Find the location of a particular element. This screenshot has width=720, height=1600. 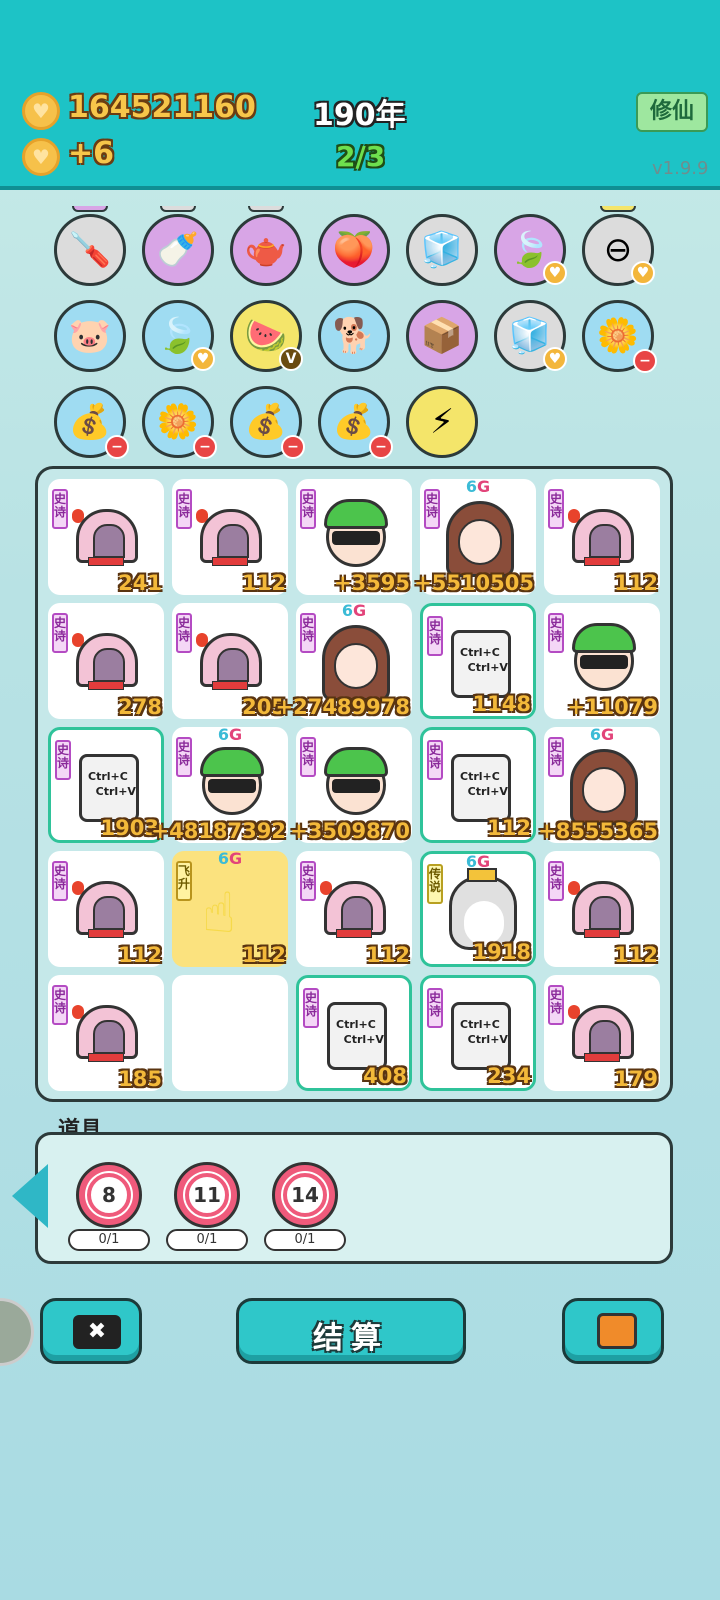

gravy-boat-item: 🫖 is located at coordinates (266, 250).